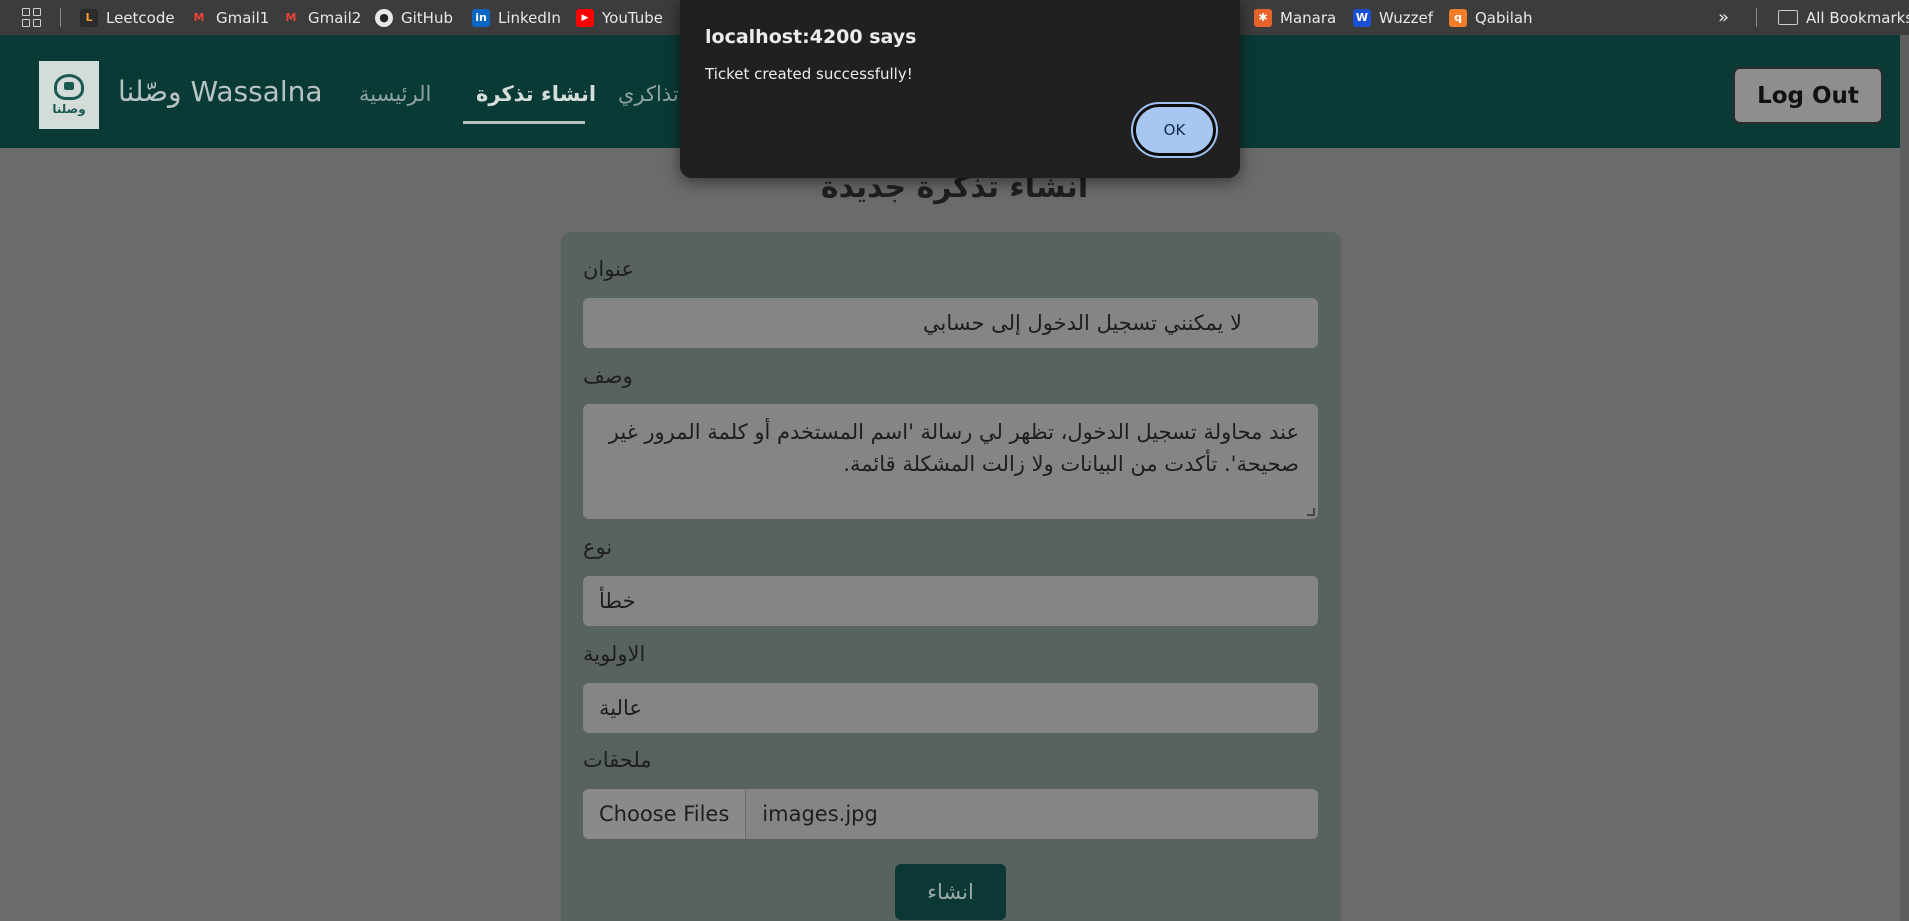 The width and height of the screenshot is (1909, 921). What do you see at coordinates (335, 17) in the screenshot?
I see `bookmark-label: Gmail2` at bounding box center [335, 17].